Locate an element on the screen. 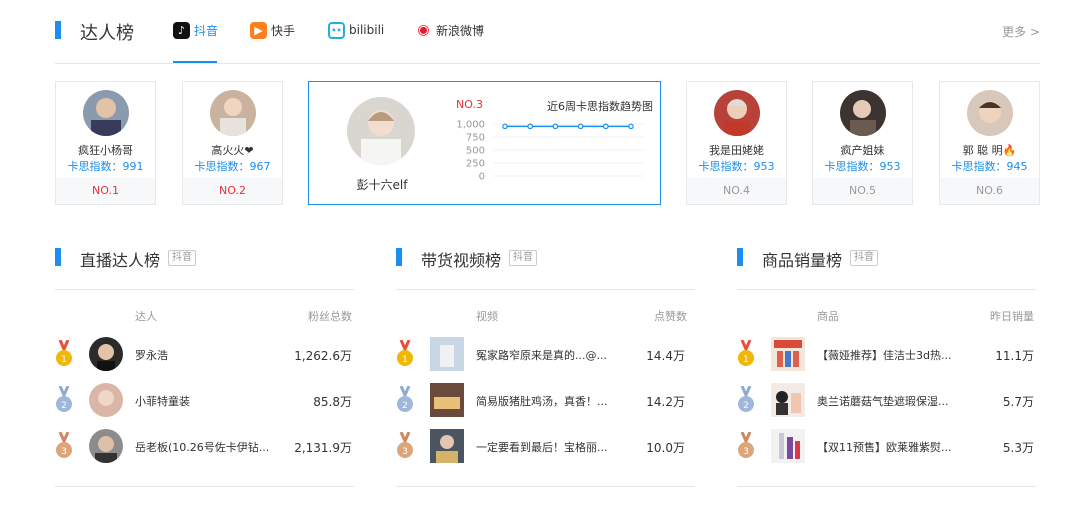 The image size is (1080, 519). bronze-medal-icon: 3 is located at coordinates (405, 445).